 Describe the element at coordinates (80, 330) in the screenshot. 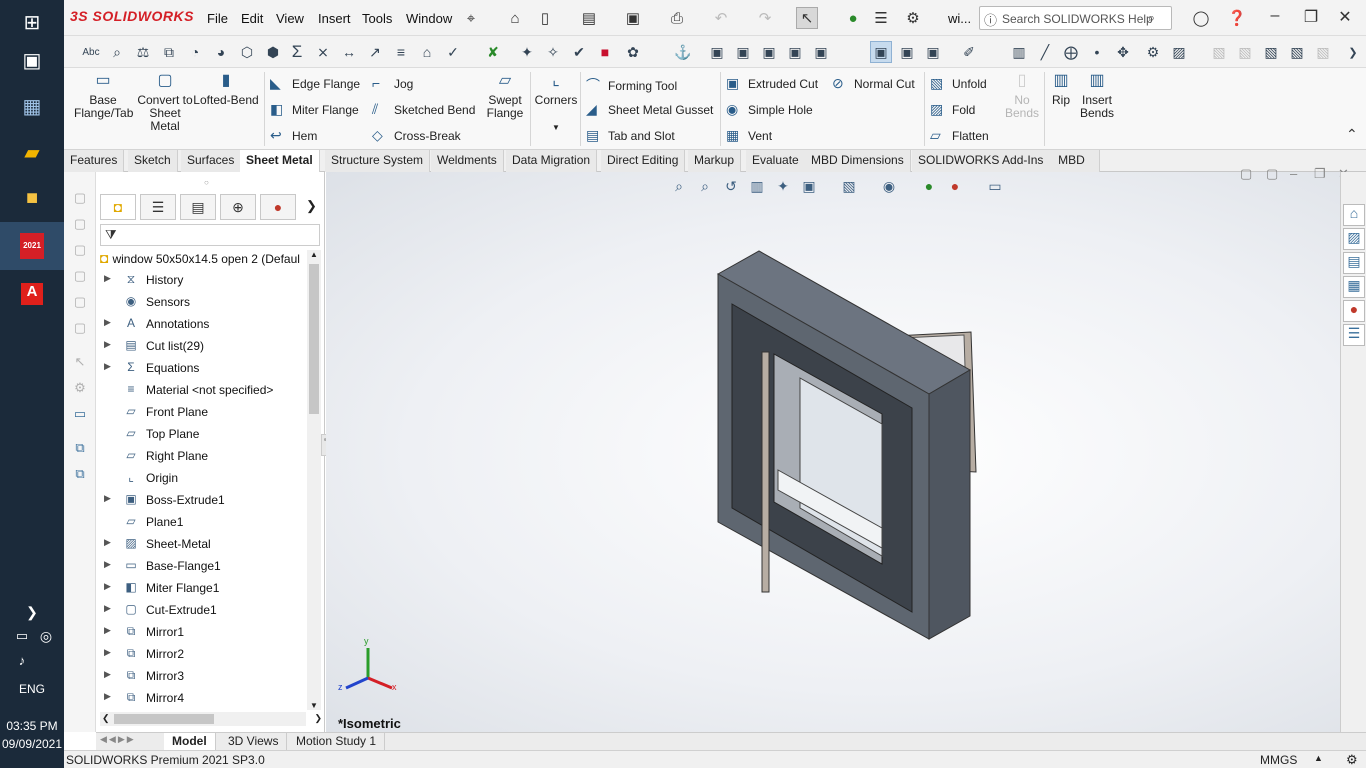

I see `strip-tool-6-icon: ▢` at that location.